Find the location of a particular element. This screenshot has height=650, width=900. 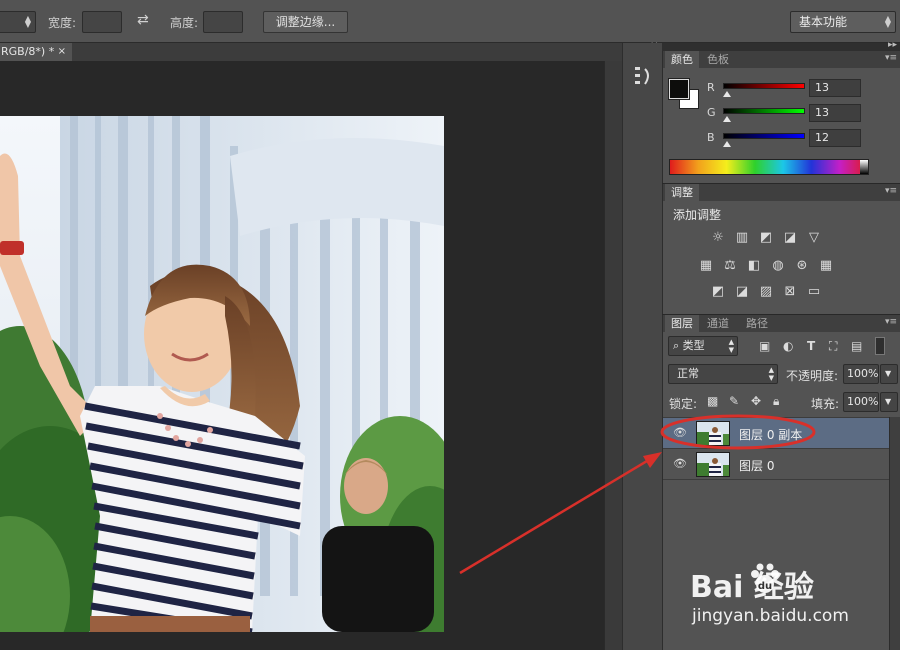

color-channel-g: G 13 is located at coordinates (781, 116).